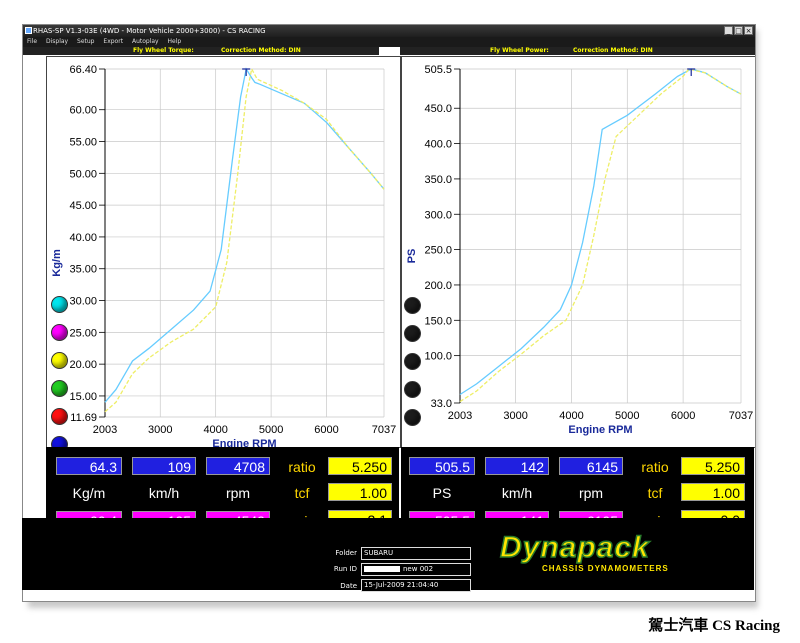 The width and height of the screenshot is (800, 643). What do you see at coordinates (728, 30) in the screenshot?
I see `minimize-button: _` at bounding box center [728, 30].